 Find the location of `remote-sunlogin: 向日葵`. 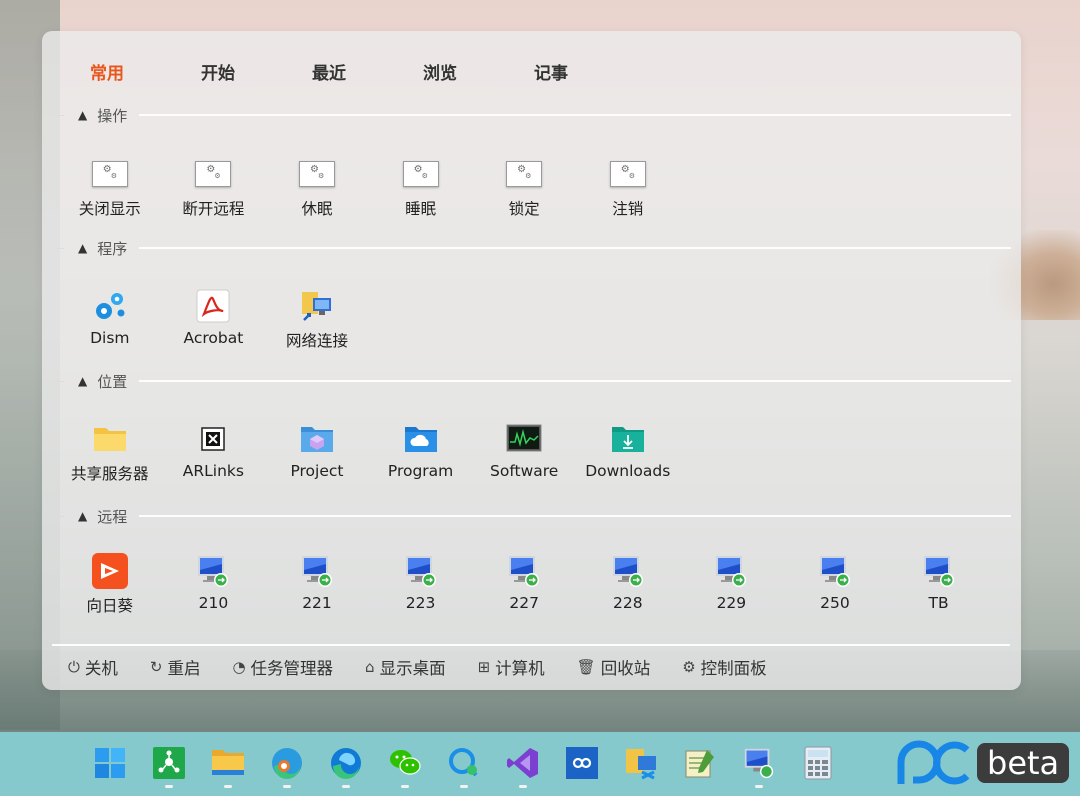

remote-sunlogin: 向日葵 is located at coordinates (110, 584).